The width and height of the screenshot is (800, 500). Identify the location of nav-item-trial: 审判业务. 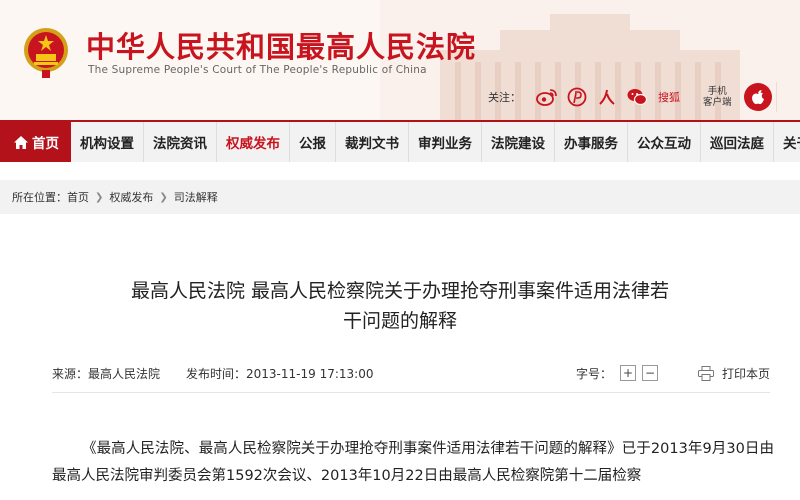
(445, 142).